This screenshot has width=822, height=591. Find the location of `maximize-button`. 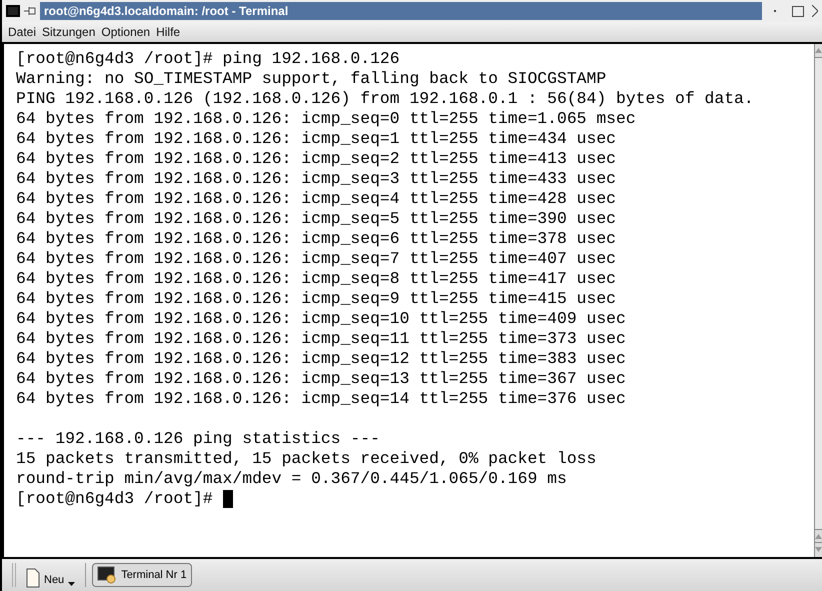

maximize-button is located at coordinates (798, 11).